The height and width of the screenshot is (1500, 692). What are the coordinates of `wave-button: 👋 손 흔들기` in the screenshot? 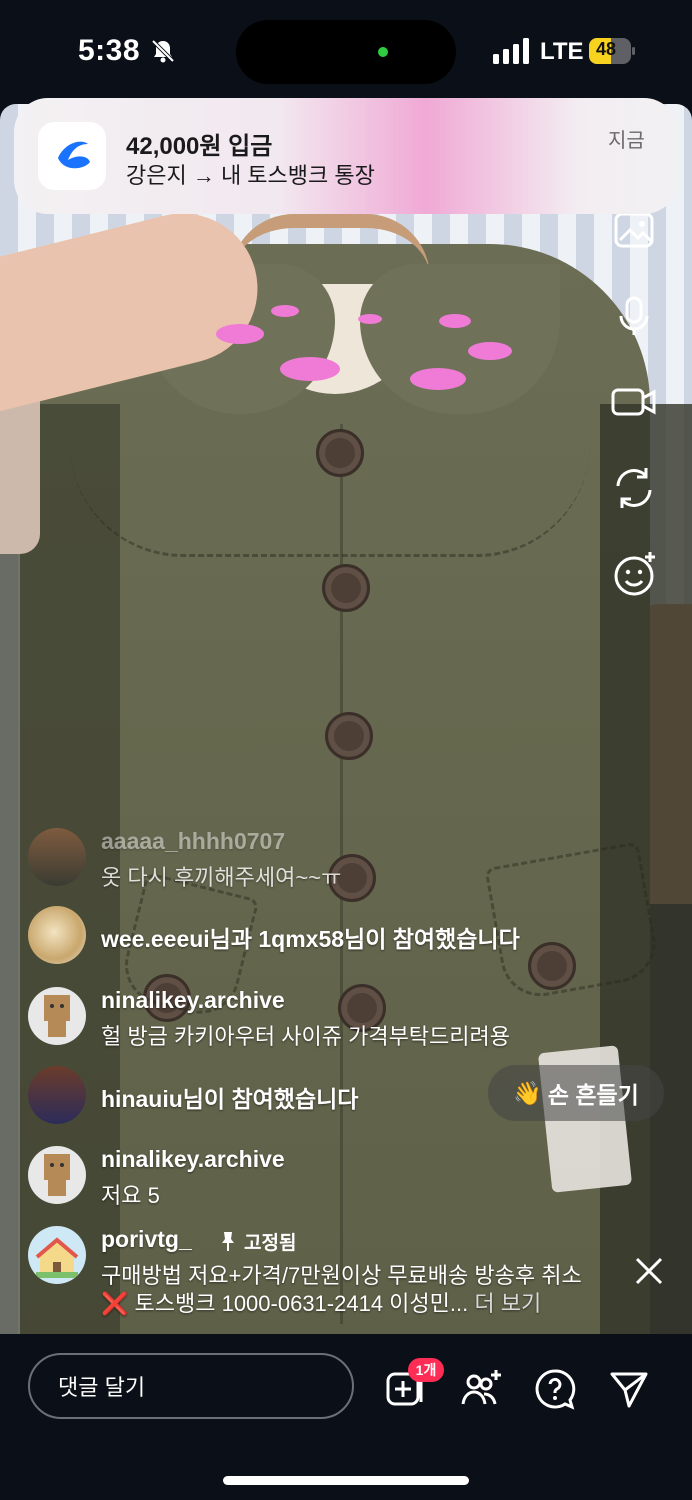 It's located at (576, 1093).